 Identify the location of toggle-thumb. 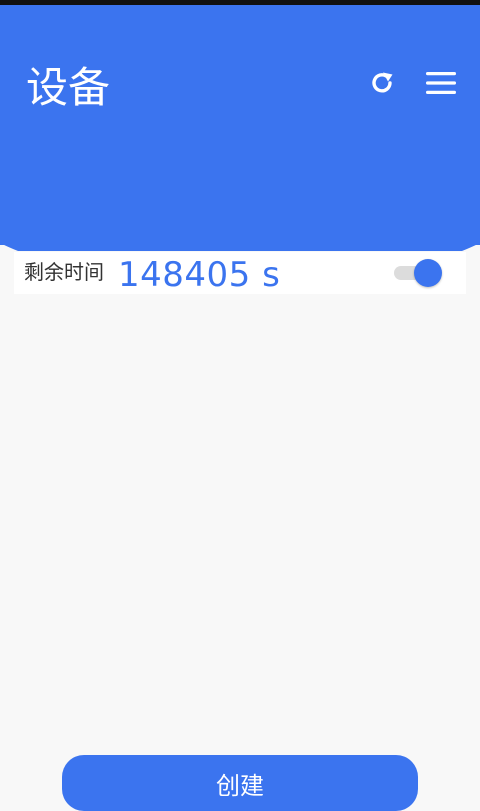
(428, 273).